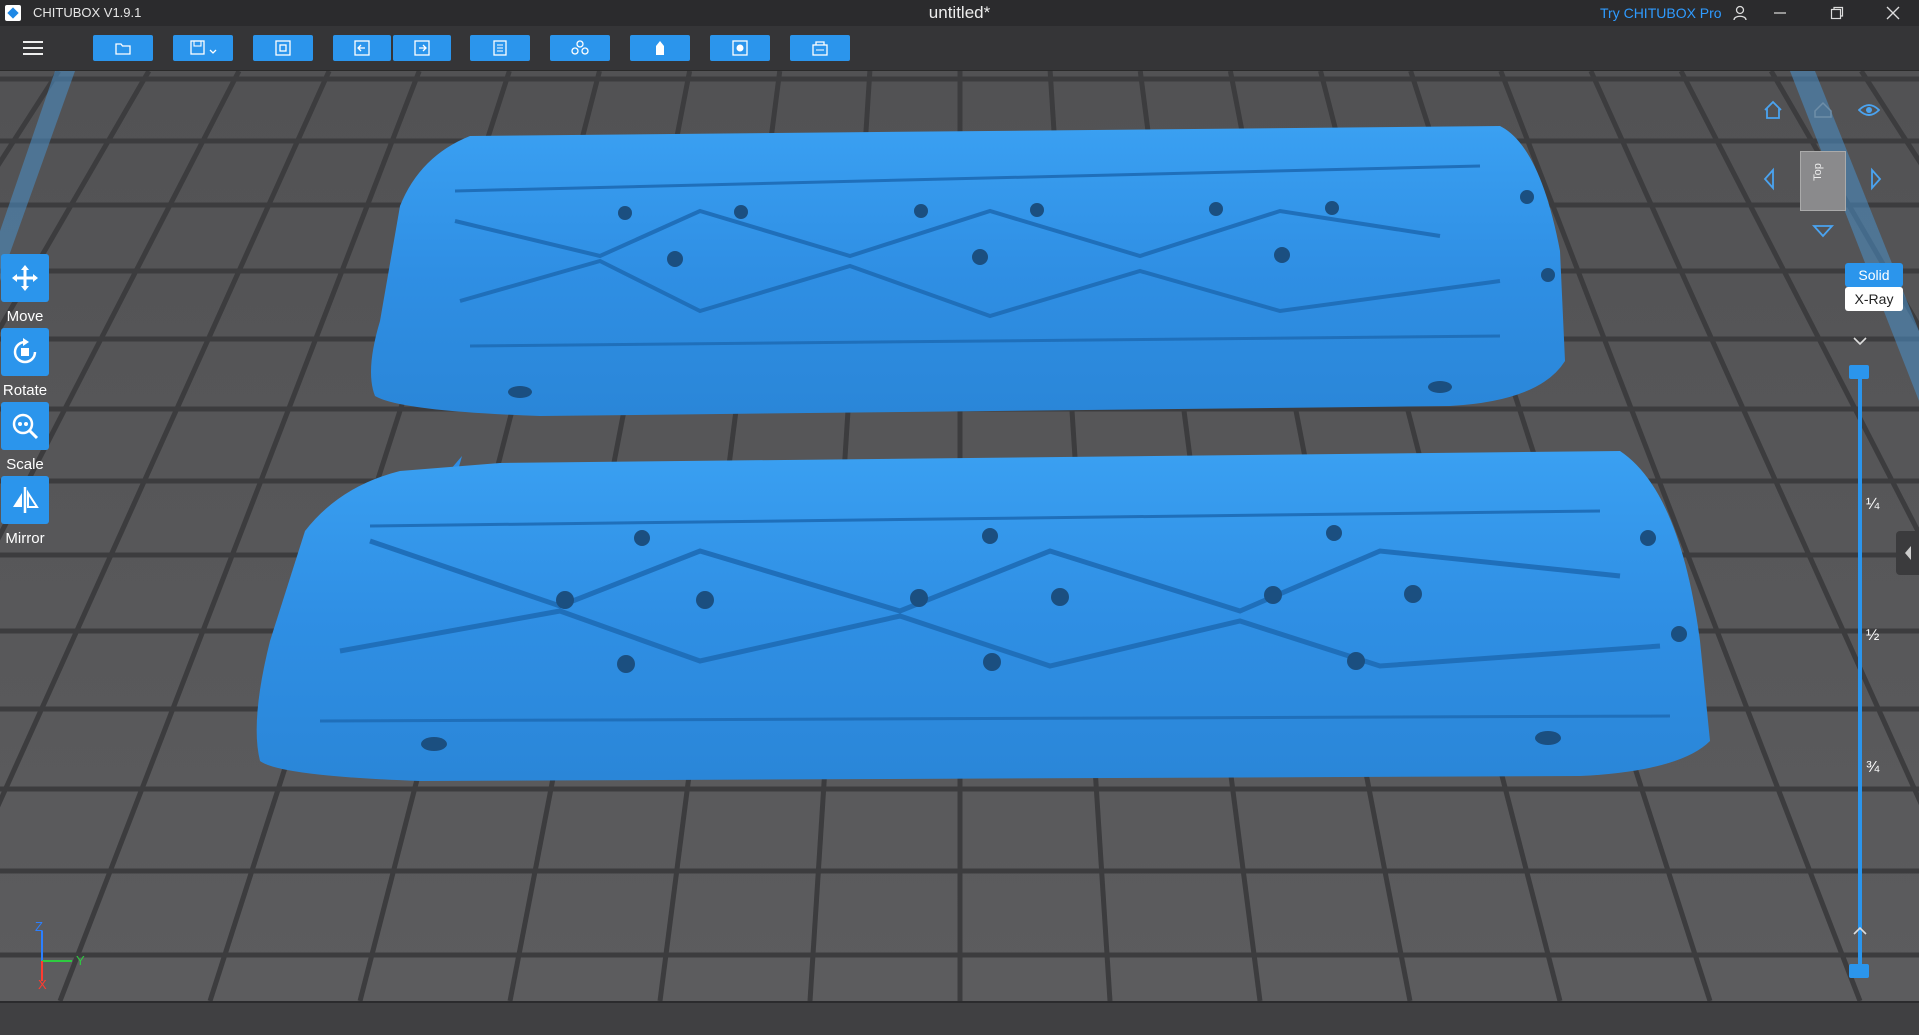 The image size is (1919, 1035). I want to click on save-icon, so click(203, 47).